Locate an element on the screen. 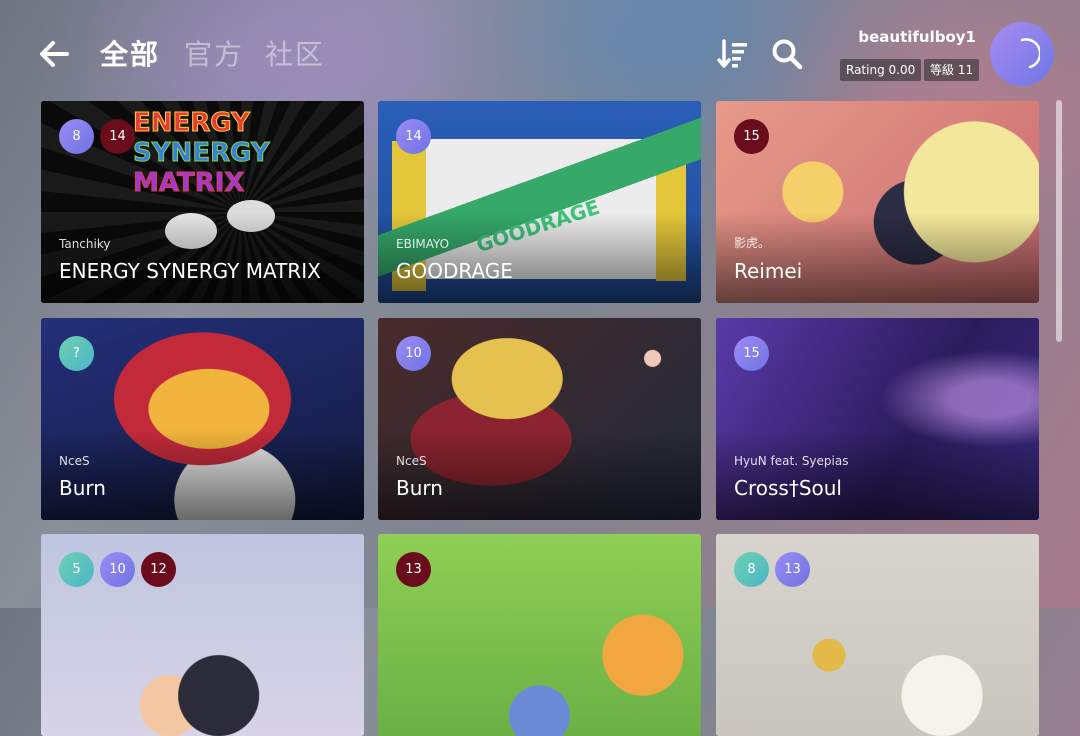 The width and height of the screenshot is (1080, 736). svg-text: ENERGY is located at coordinates (192, 123).